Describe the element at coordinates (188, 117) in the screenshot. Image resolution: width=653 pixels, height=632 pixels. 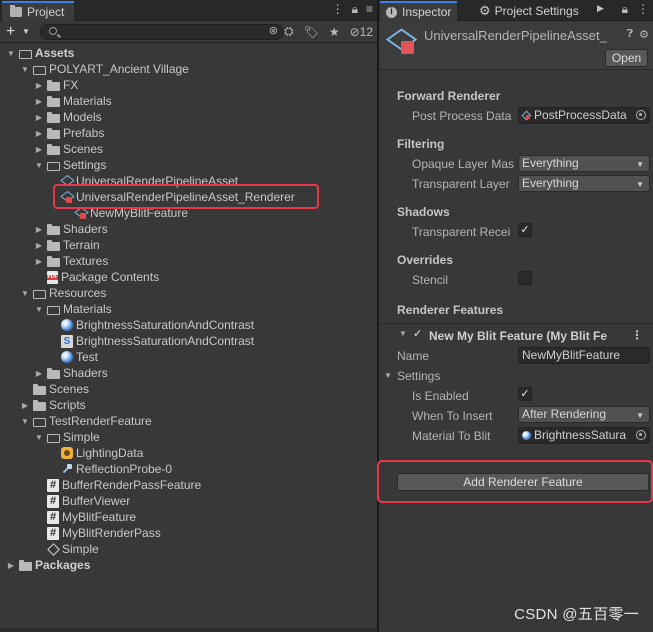
I see `tree-row: ▶ Models` at that location.